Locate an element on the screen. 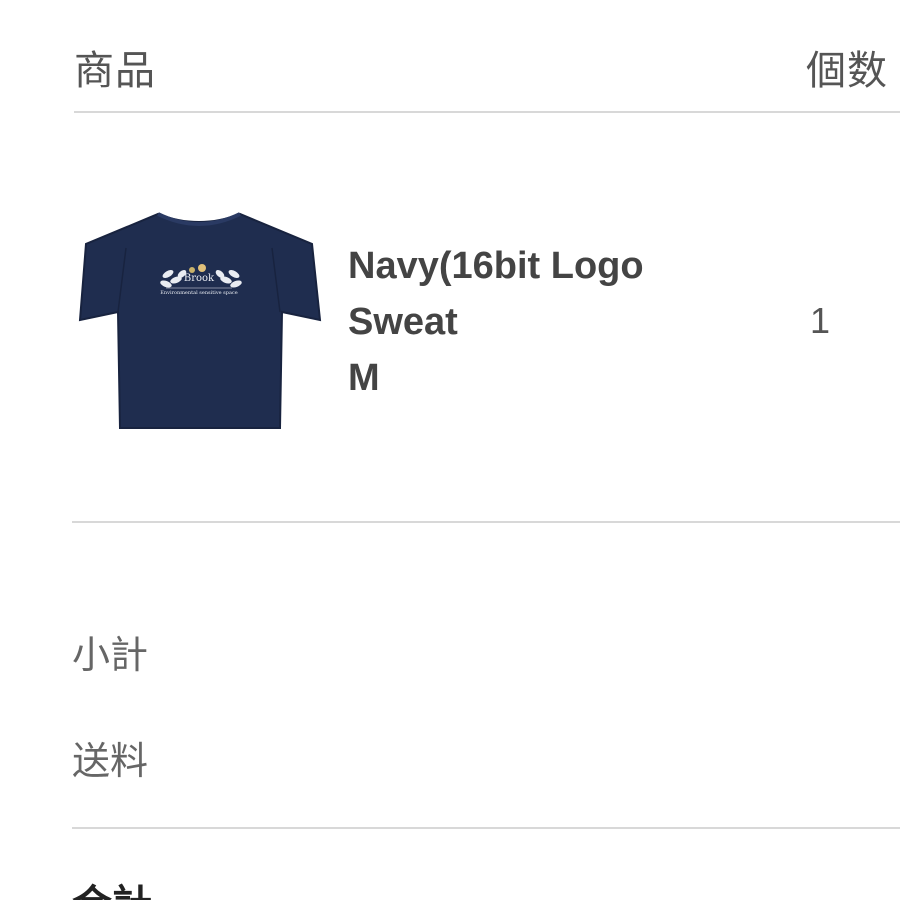 This screenshot has height=900, width=900. column-header-product: 商品 is located at coordinates (115, 71).